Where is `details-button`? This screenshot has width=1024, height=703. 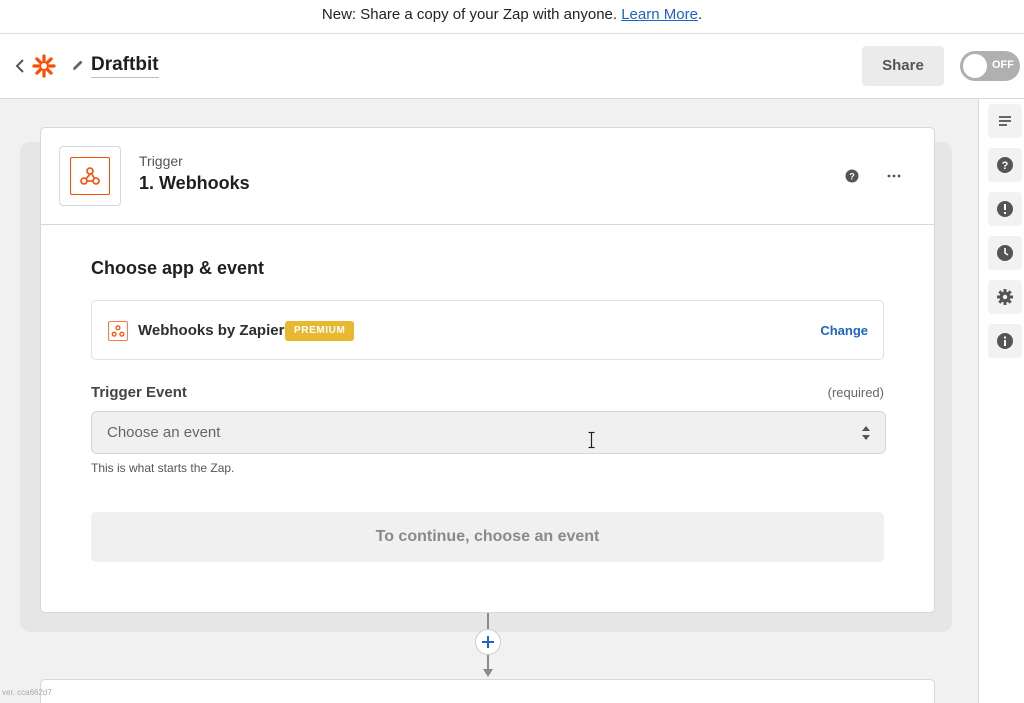
details-button is located at coordinates (1005, 121).